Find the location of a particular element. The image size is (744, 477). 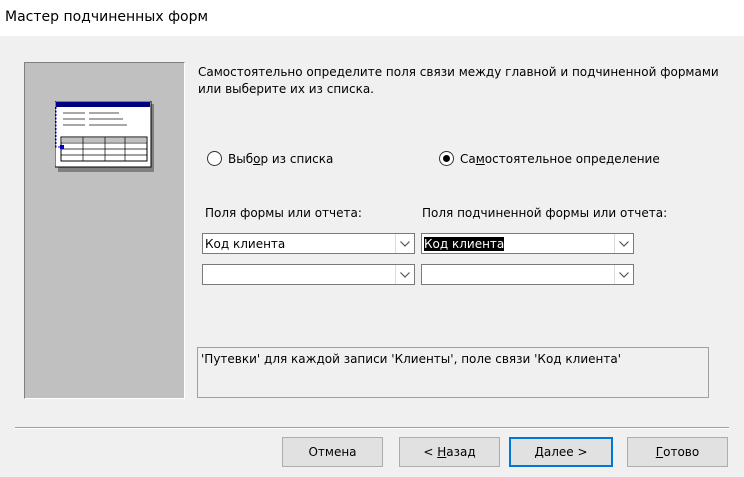

main-field-combo-1: Код клиента is located at coordinates (308, 243).